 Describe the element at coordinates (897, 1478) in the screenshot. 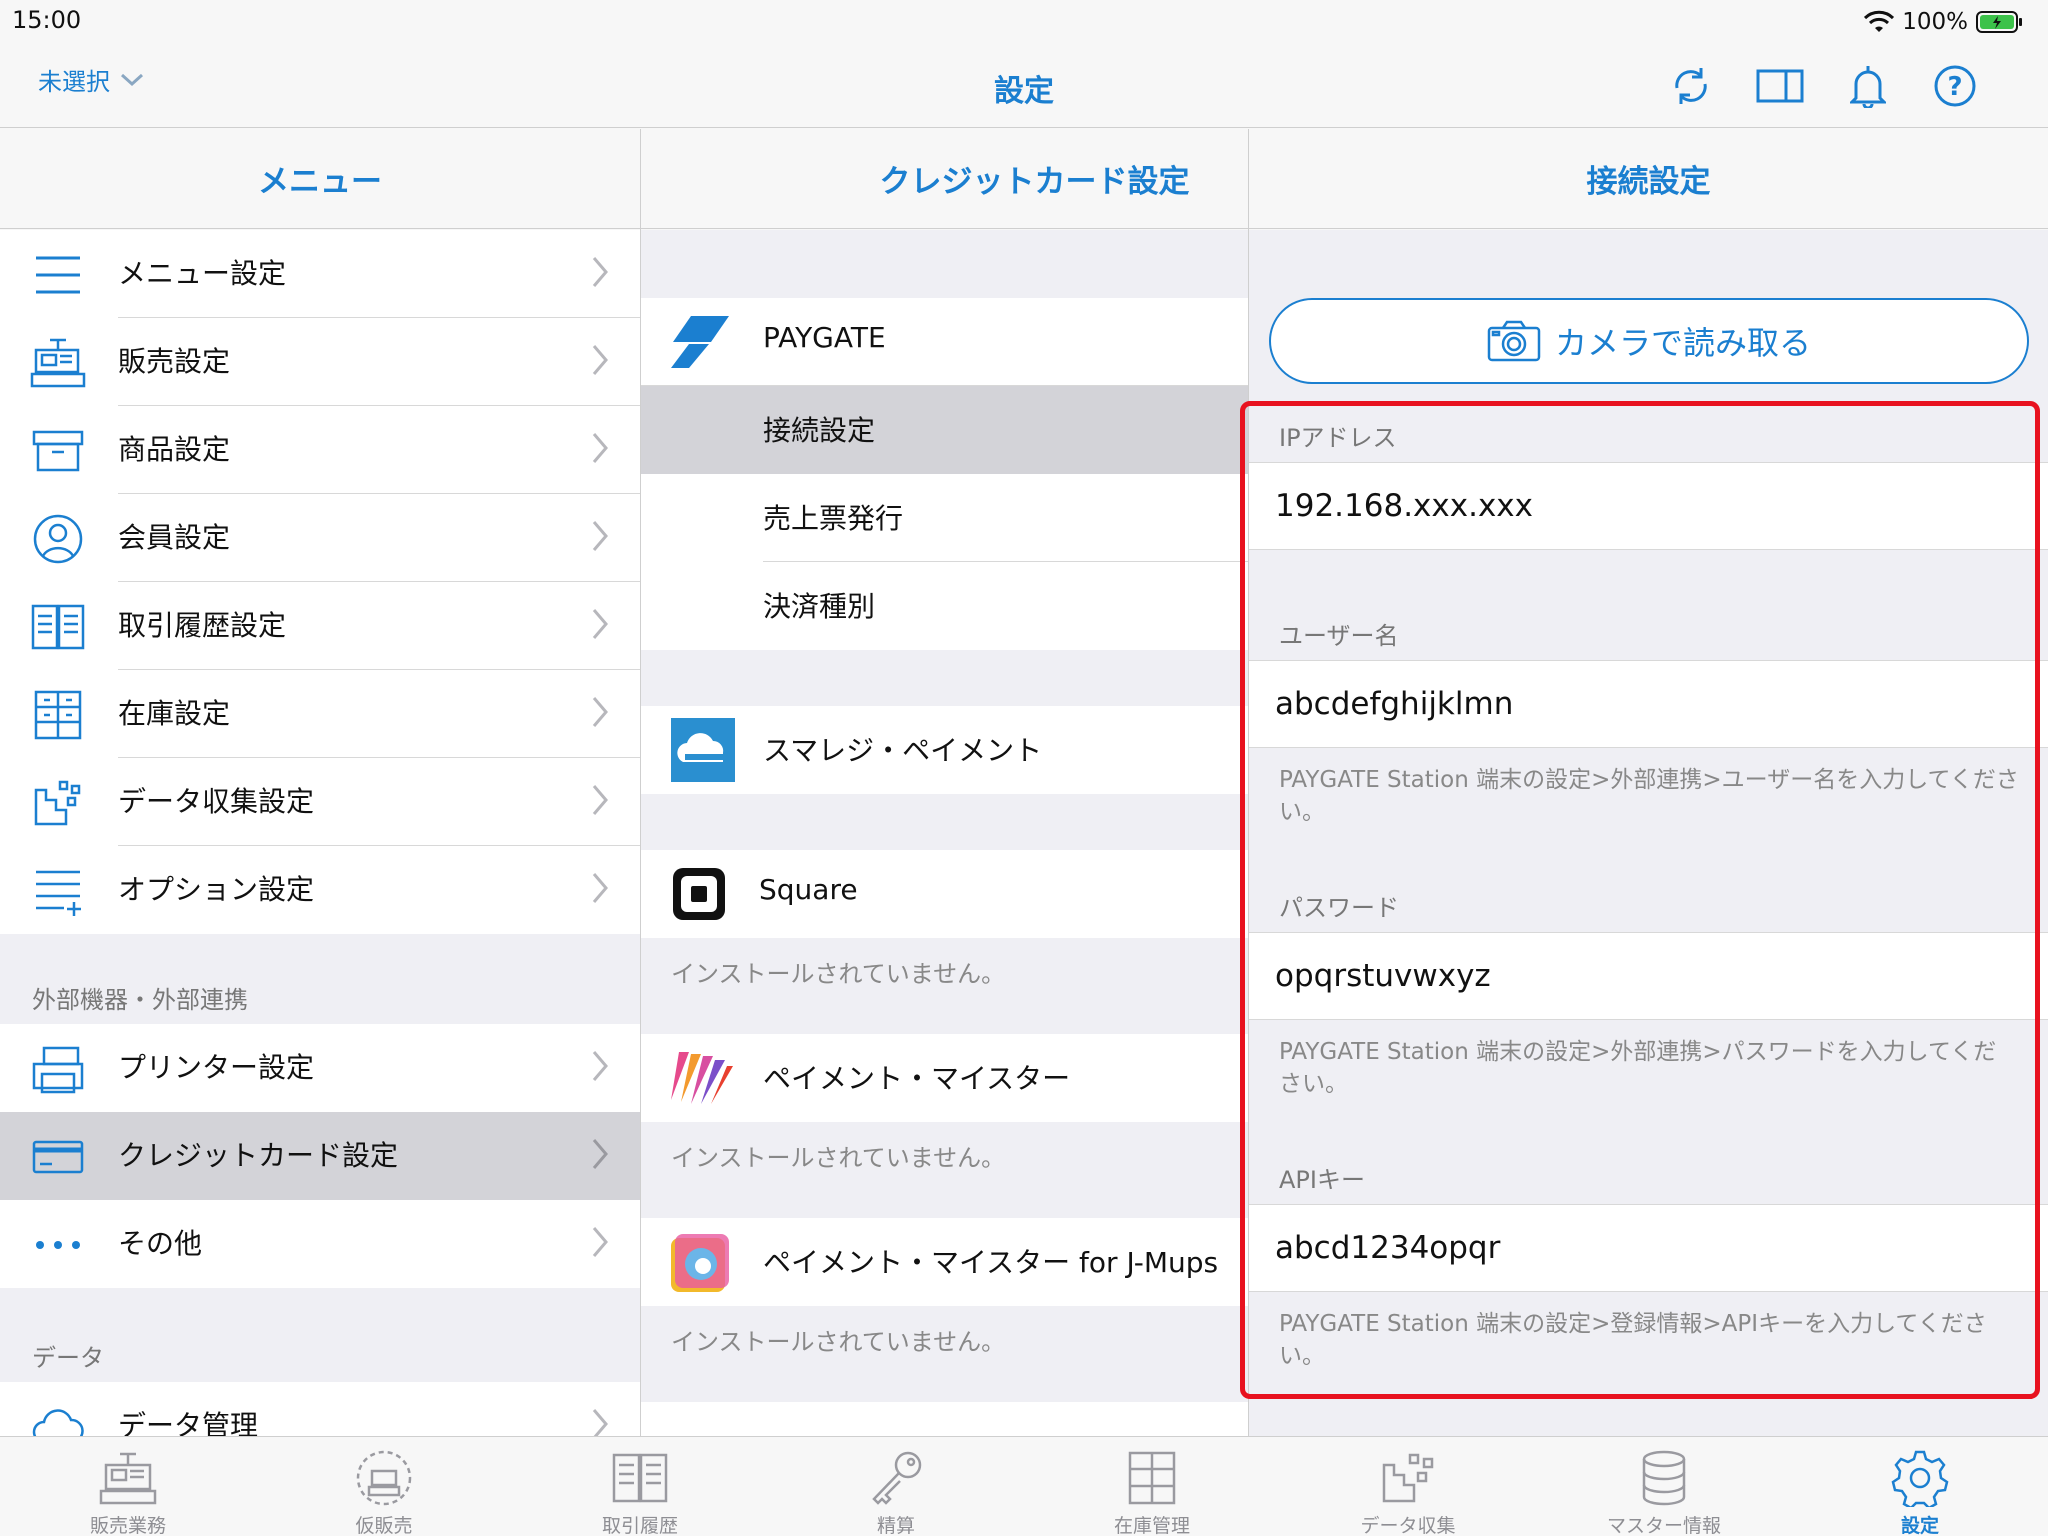

I see `key-icon` at that location.